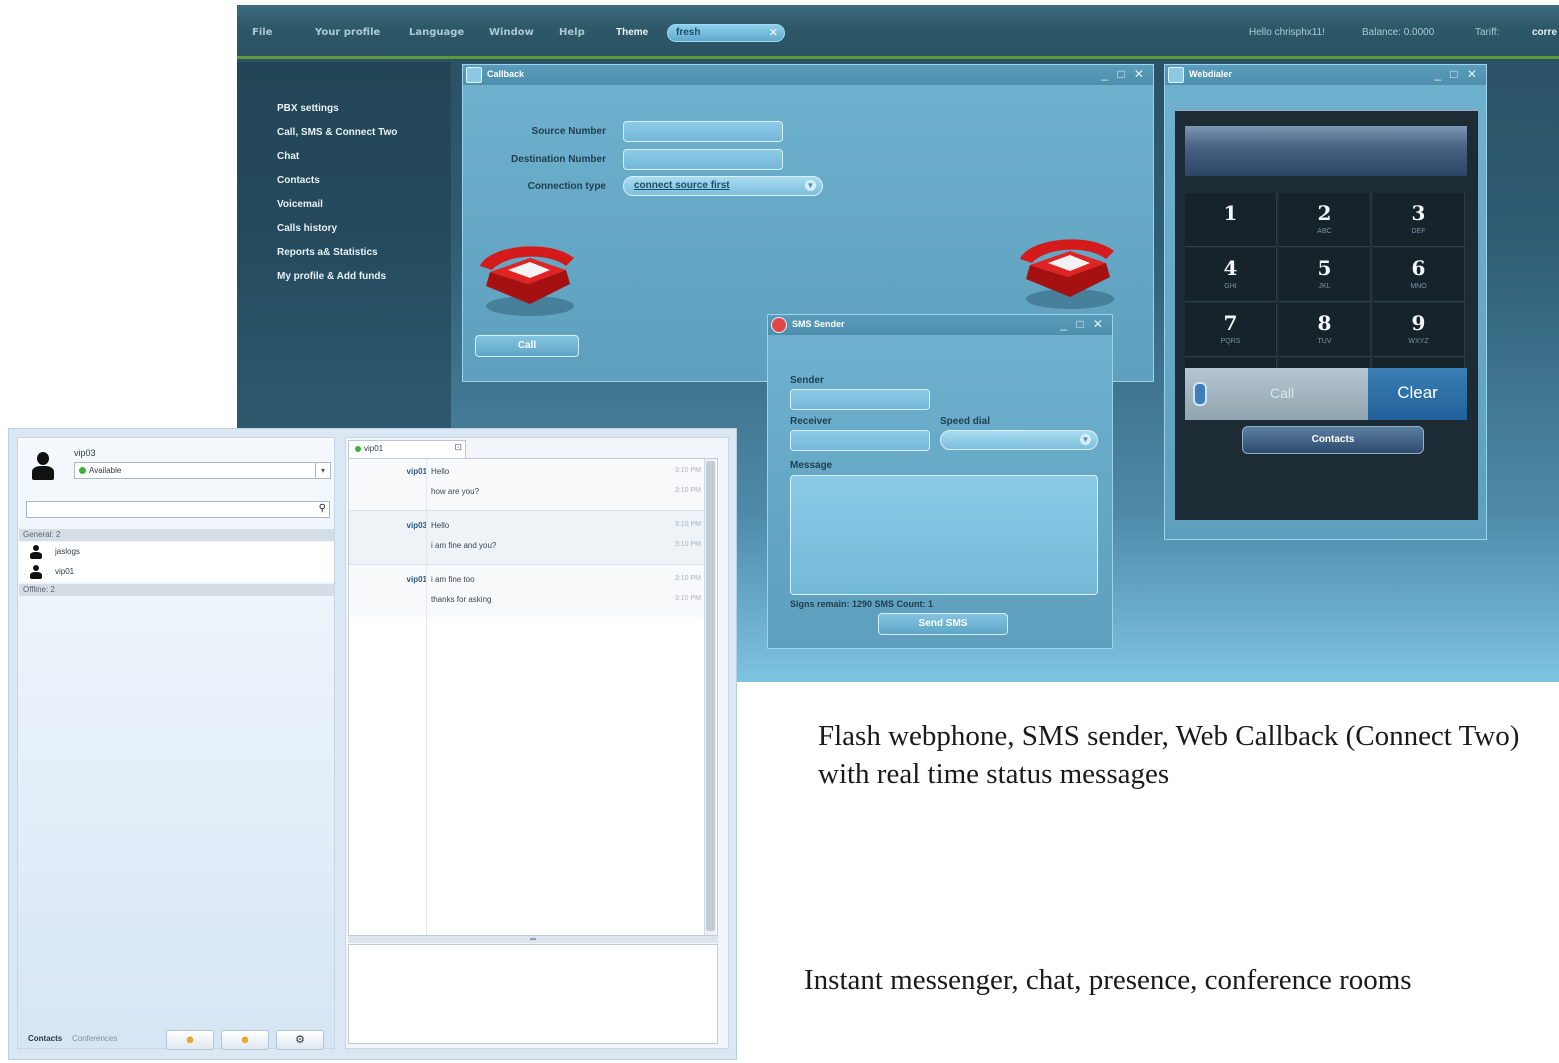  What do you see at coordinates (455, 491) in the screenshot?
I see `message-text: how are you?` at bounding box center [455, 491].